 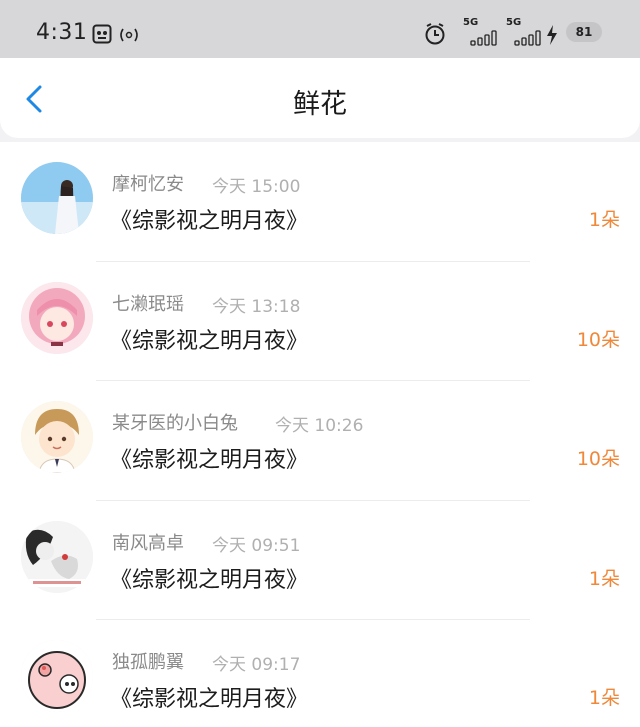 What do you see at coordinates (175, 422) in the screenshot?
I see `user-name: 某牙医的小白兔` at bounding box center [175, 422].